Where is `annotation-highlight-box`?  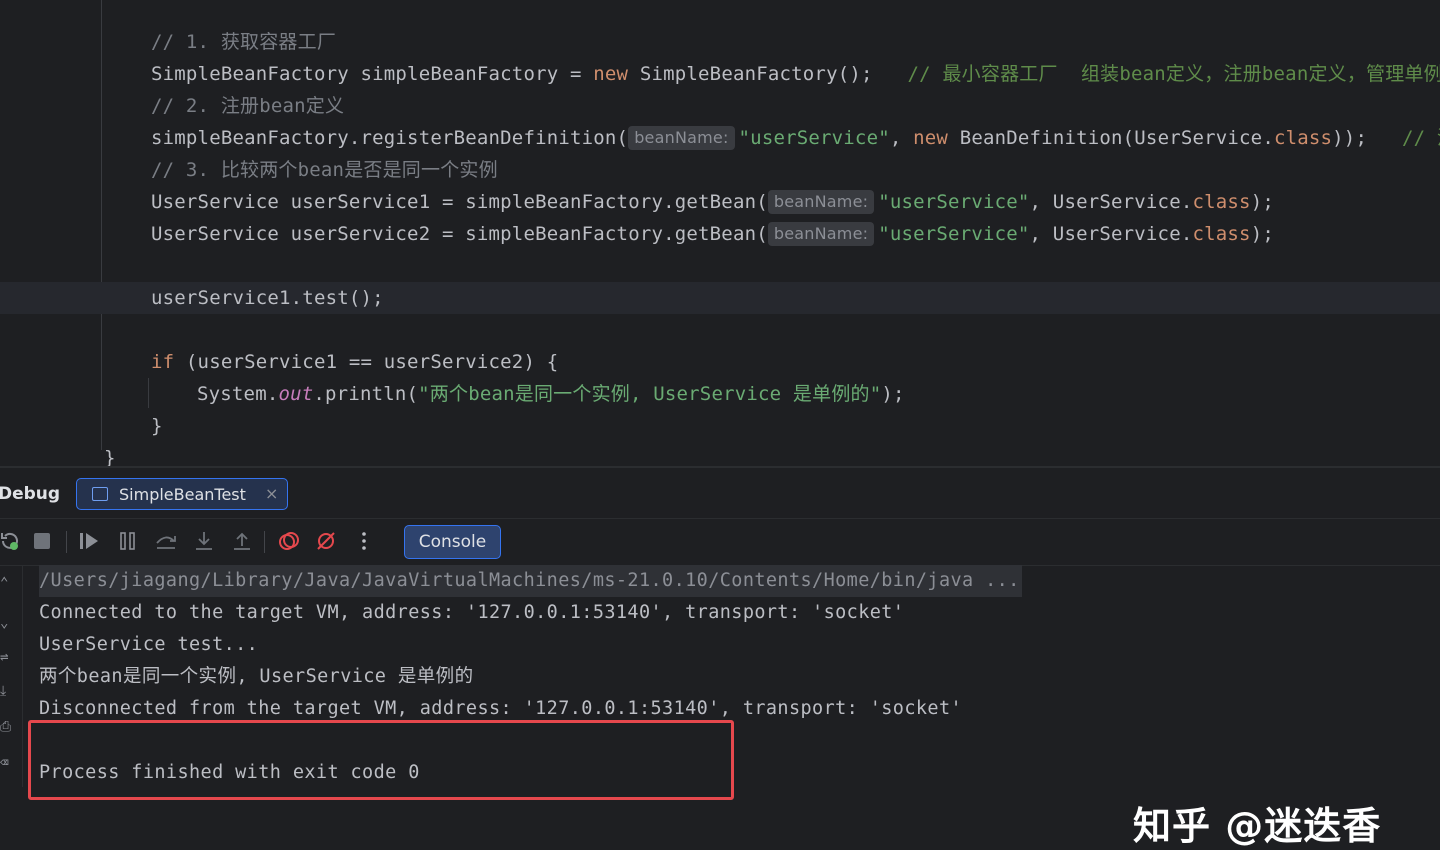 annotation-highlight-box is located at coordinates (381, 760).